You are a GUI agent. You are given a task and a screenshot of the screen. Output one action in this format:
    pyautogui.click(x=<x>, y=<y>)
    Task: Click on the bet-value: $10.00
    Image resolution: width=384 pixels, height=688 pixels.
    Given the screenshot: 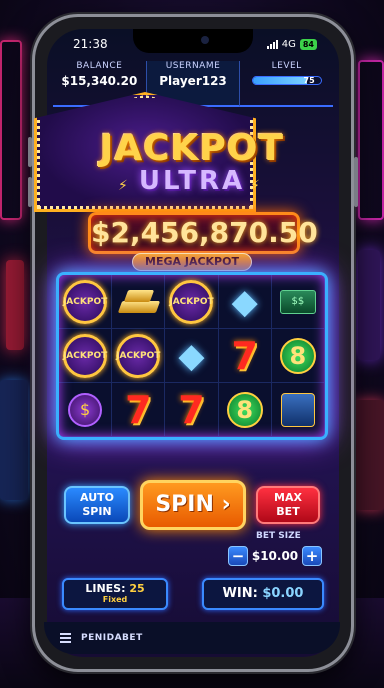 What is the action you would take?
    pyautogui.click(x=275, y=556)
    